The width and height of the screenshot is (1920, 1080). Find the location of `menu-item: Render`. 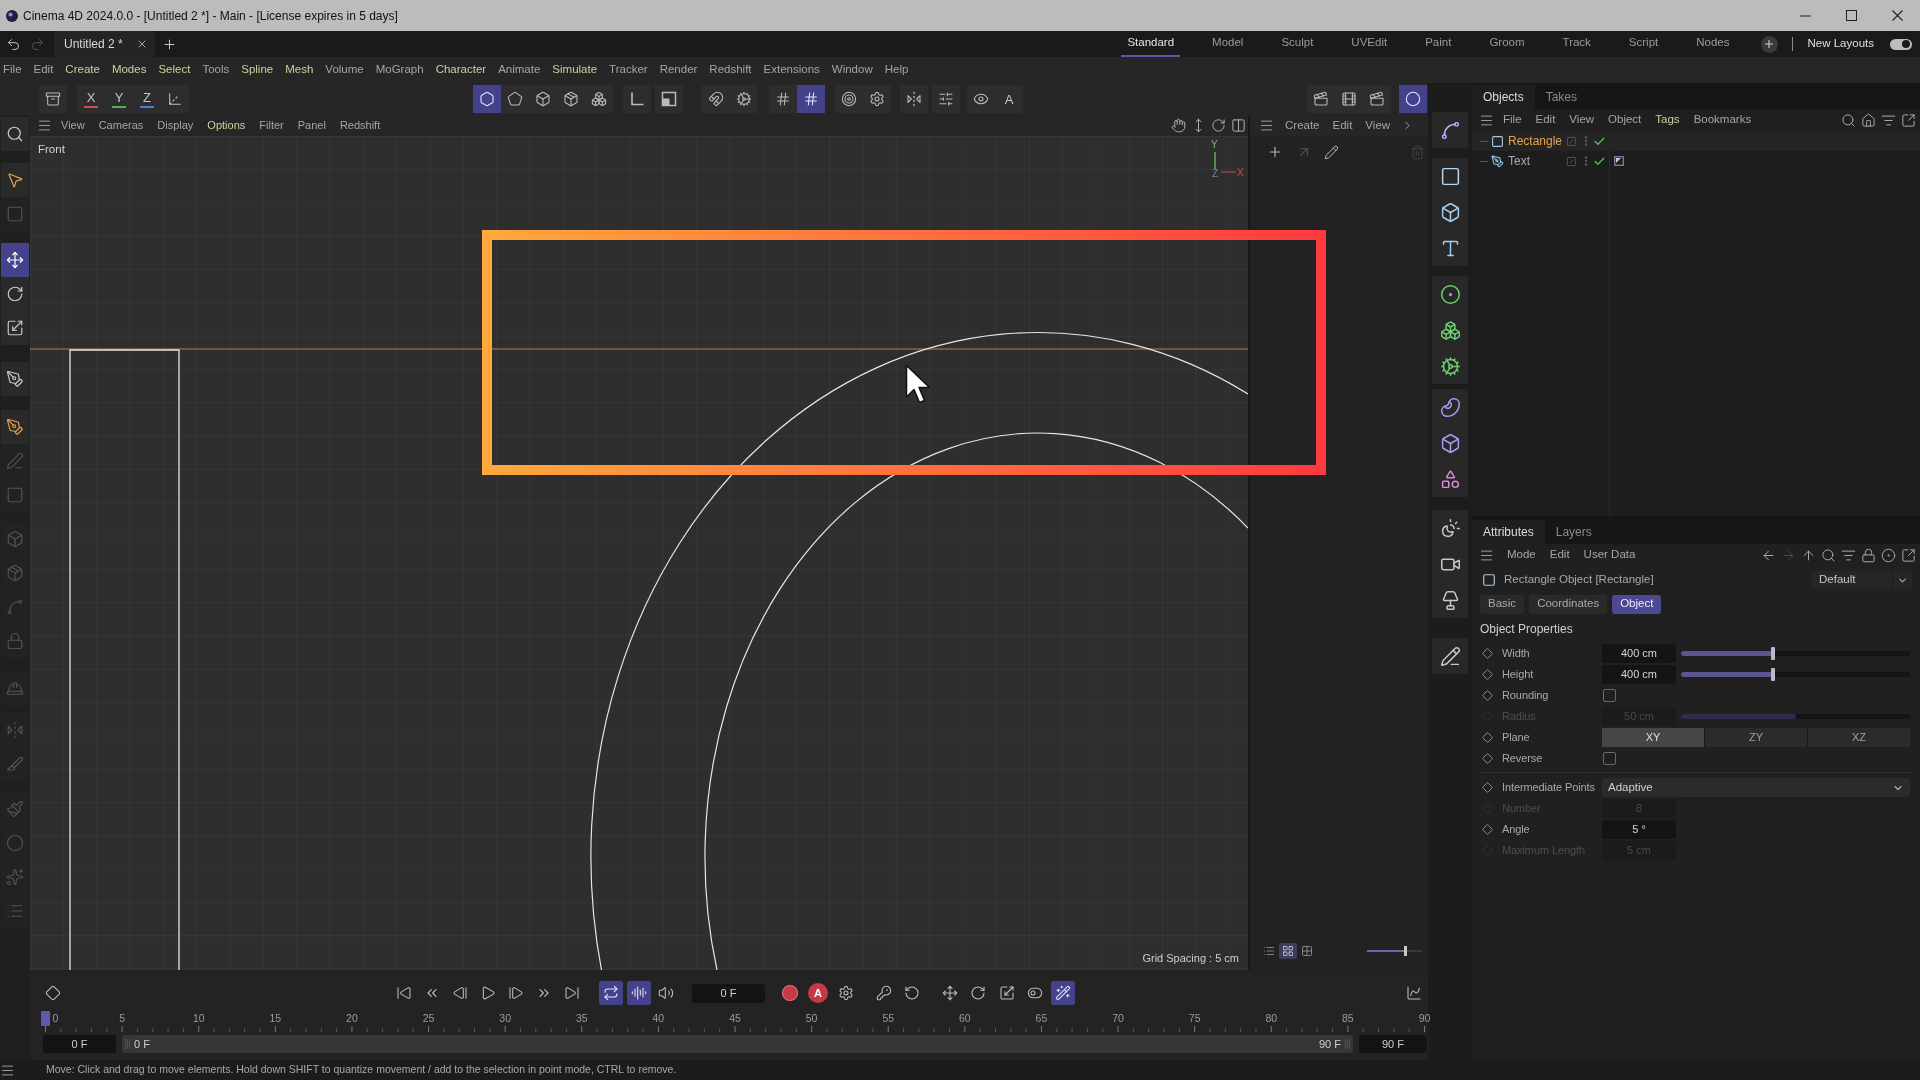

menu-item: Render is located at coordinates (678, 70).